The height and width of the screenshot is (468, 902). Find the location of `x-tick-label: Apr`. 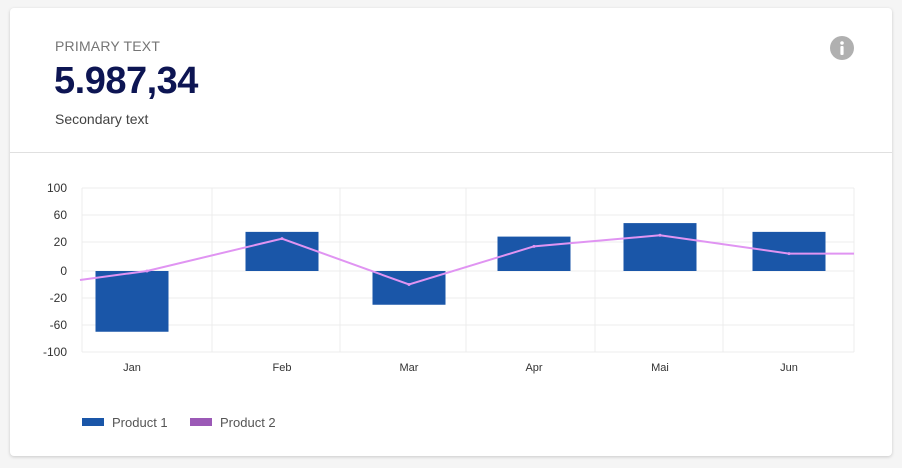

x-tick-label: Apr is located at coordinates (533, 368).